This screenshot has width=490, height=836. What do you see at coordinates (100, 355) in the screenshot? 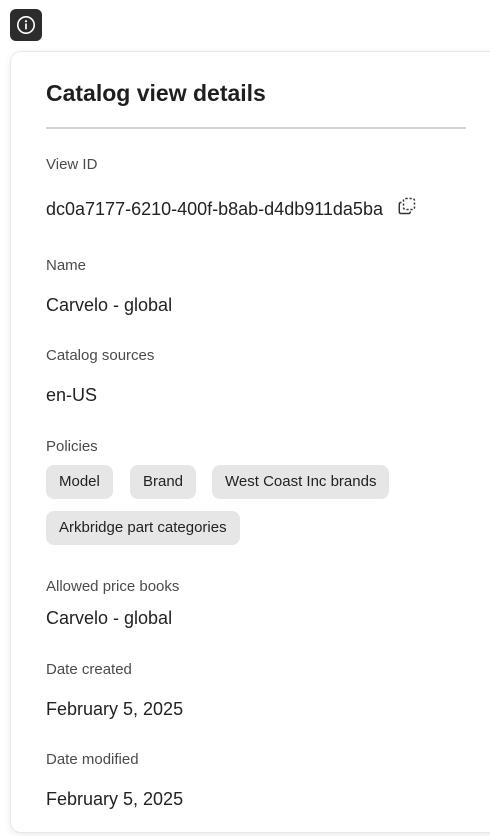
I see `catalog-sources-label: Catalog sources` at bounding box center [100, 355].